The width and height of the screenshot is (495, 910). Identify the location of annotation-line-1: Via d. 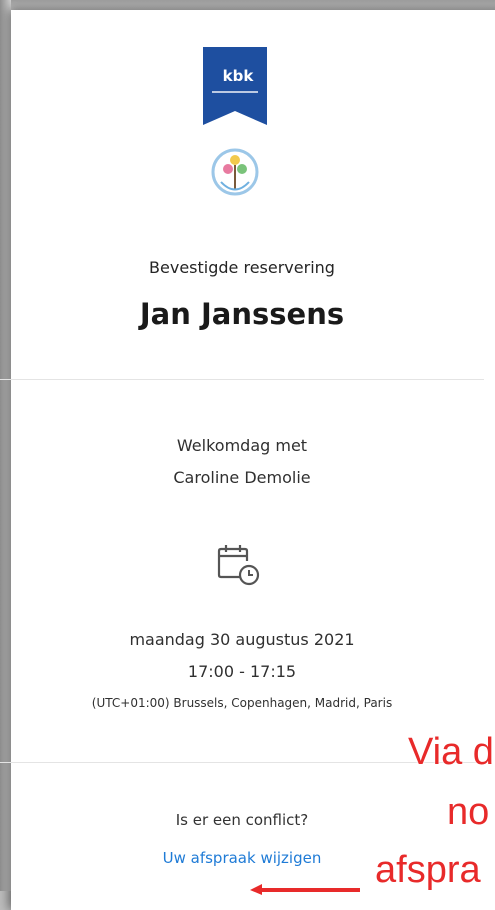
(451, 752).